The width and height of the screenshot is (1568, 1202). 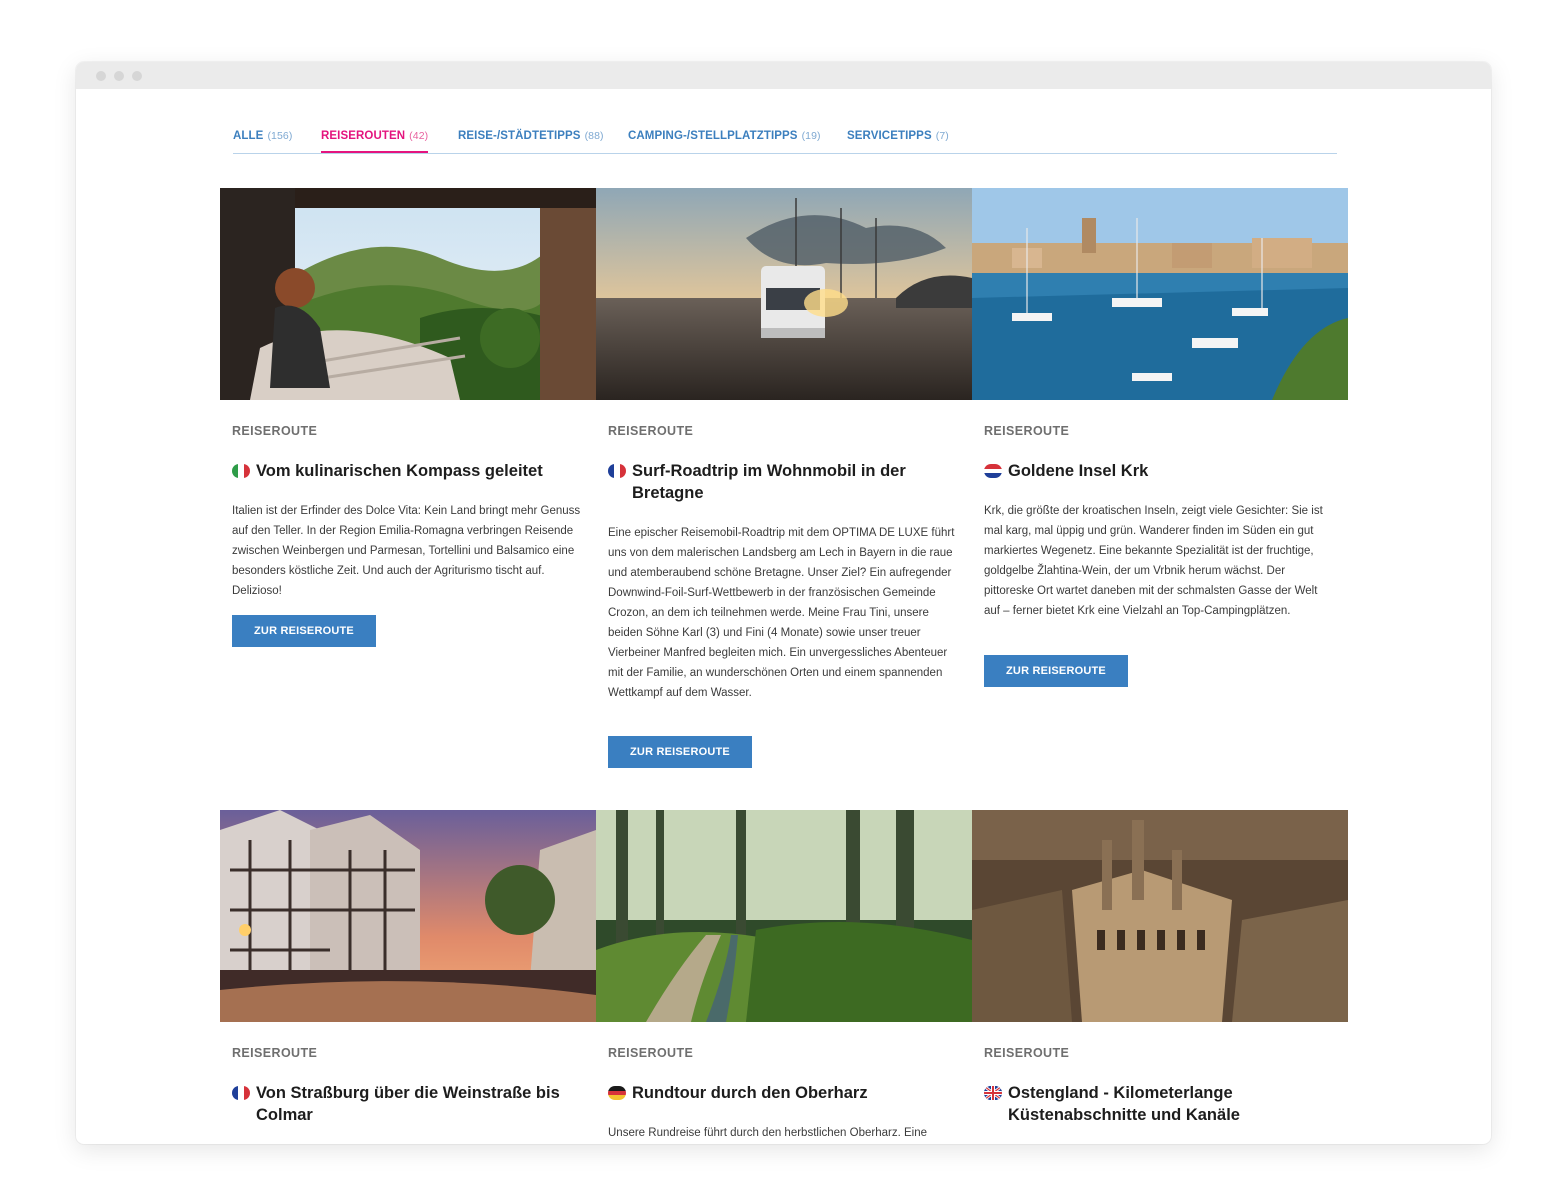 I want to click on tab-label: CAMPING-/STELLPLATZTIPPS, so click(x=713, y=136).